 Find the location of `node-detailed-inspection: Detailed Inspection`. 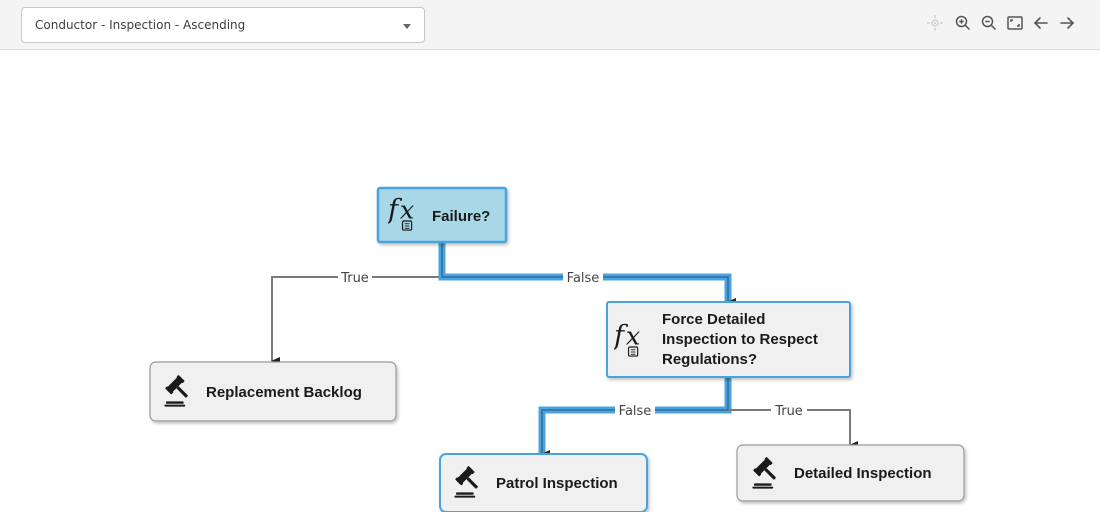

node-detailed-inspection: Detailed Inspection is located at coordinates (850, 473).